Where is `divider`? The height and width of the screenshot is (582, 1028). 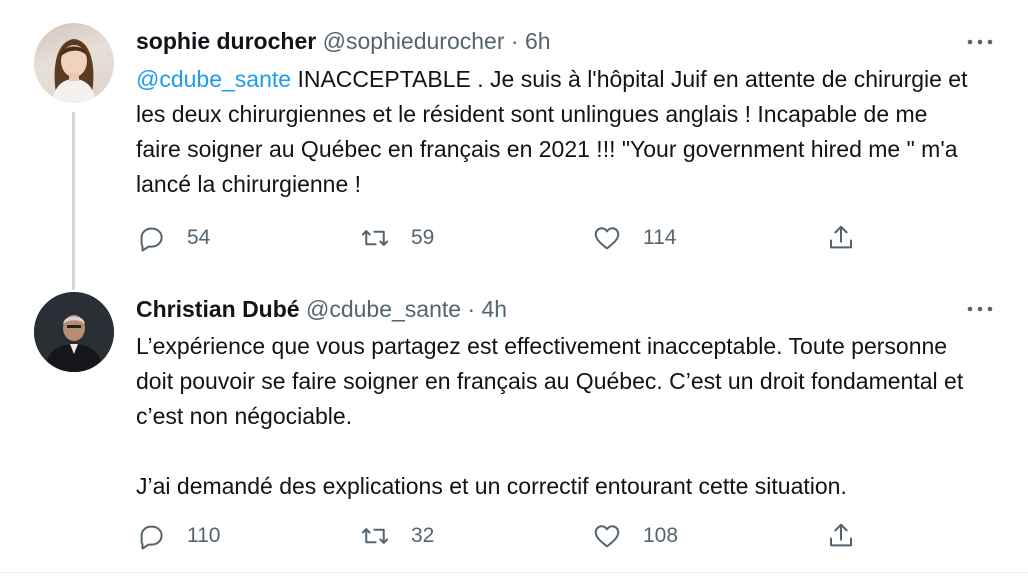 divider is located at coordinates (514, 572).